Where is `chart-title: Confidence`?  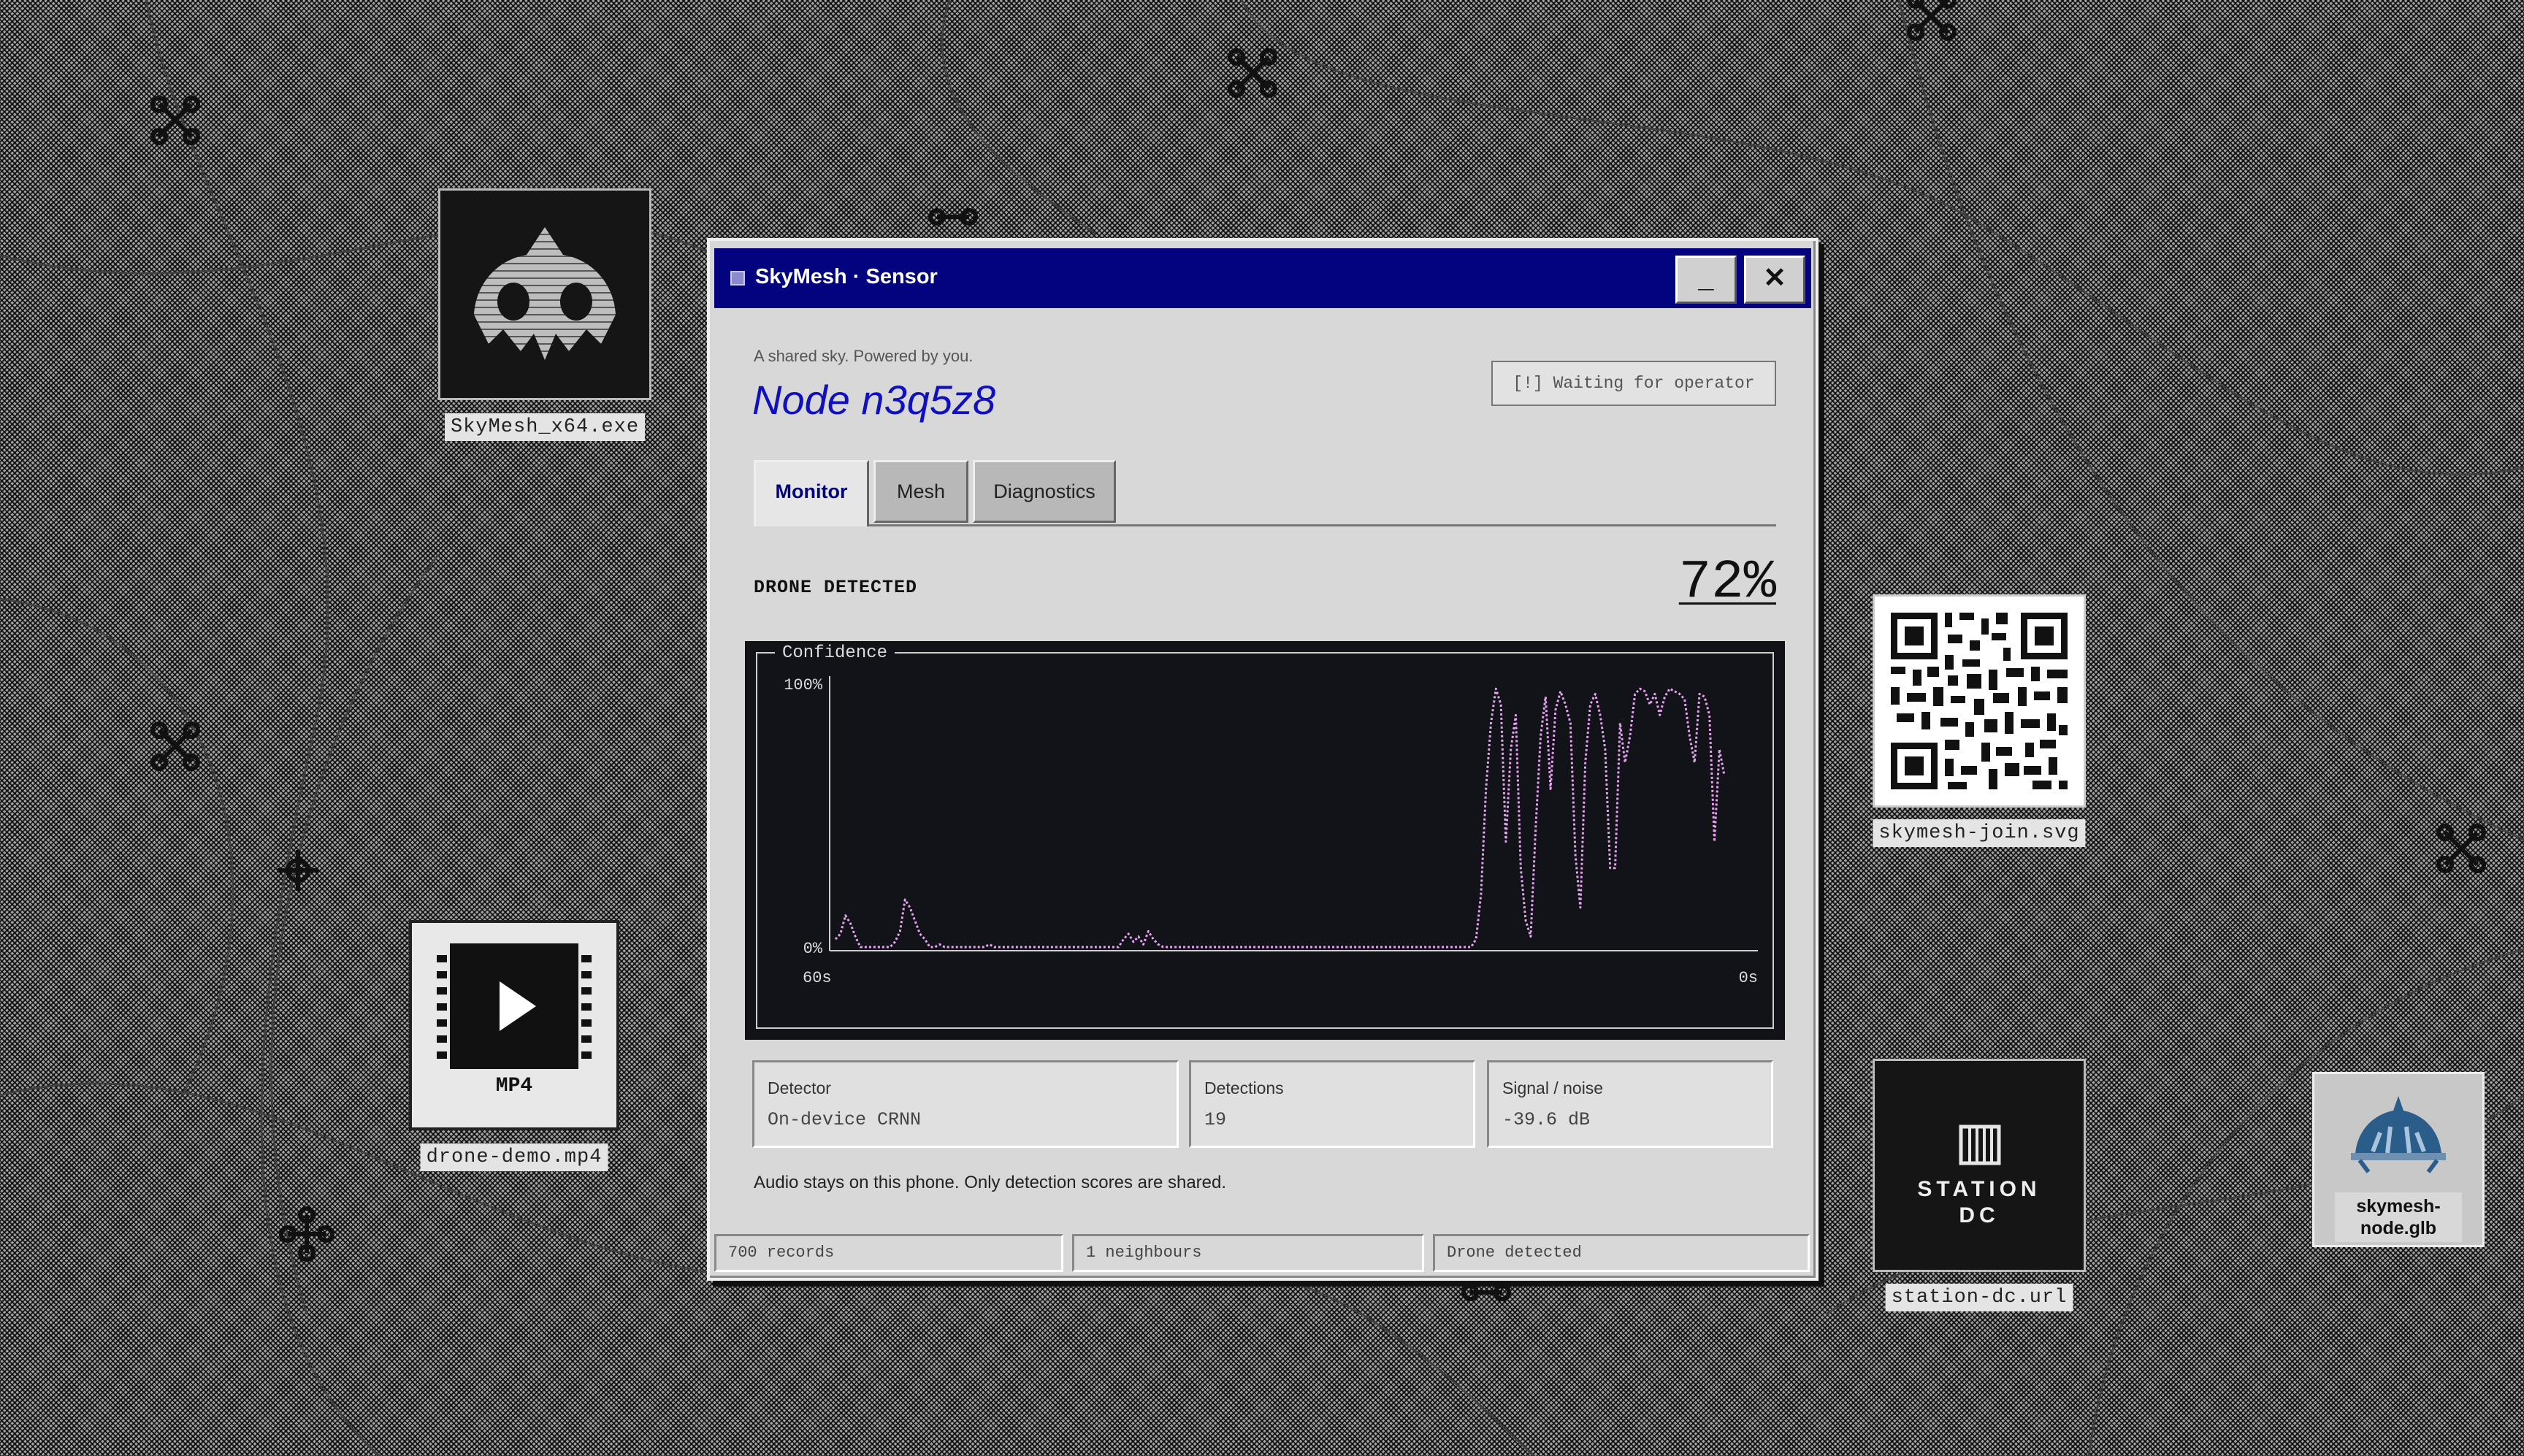 chart-title: Confidence is located at coordinates (835, 653).